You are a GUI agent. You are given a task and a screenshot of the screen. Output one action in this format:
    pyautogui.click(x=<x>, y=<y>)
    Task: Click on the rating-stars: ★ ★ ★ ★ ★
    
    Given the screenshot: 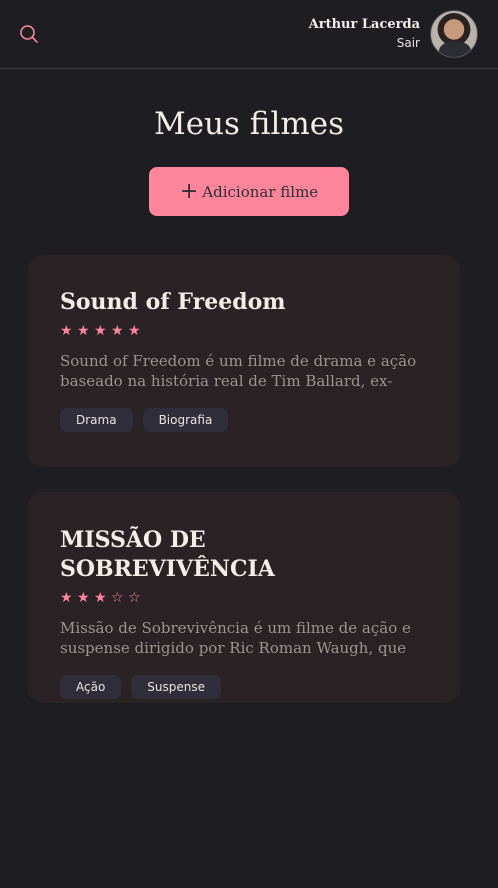 What is the action you would take?
    pyautogui.click(x=100, y=331)
    